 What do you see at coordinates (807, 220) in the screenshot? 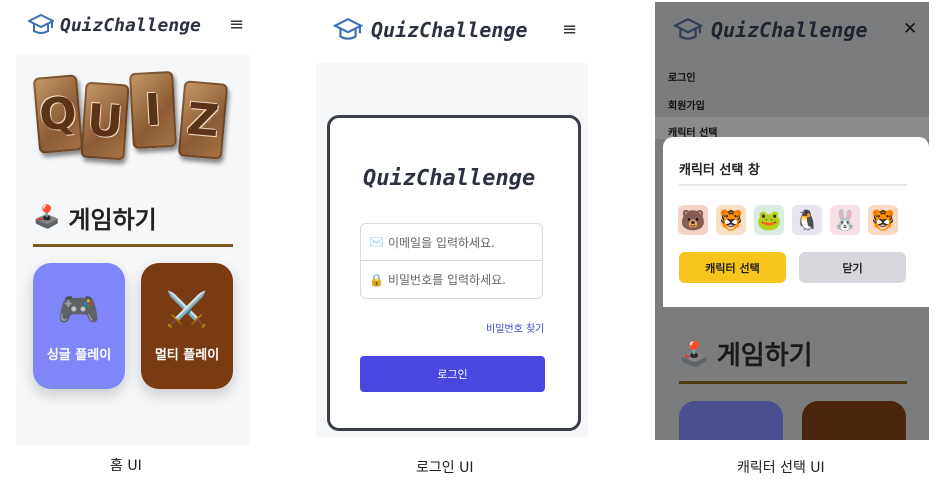
I see `avatar-penguin: 🐧` at bounding box center [807, 220].